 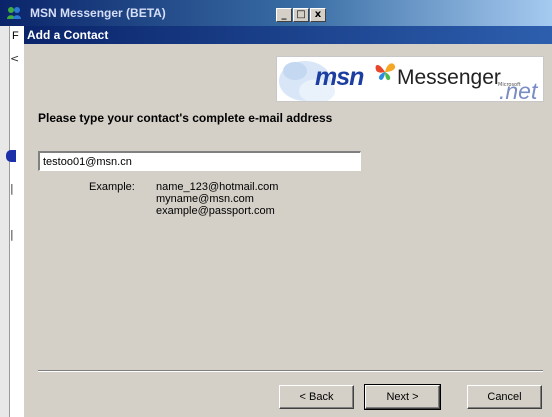 I want to click on example-label: Example:, so click(x=112, y=187).